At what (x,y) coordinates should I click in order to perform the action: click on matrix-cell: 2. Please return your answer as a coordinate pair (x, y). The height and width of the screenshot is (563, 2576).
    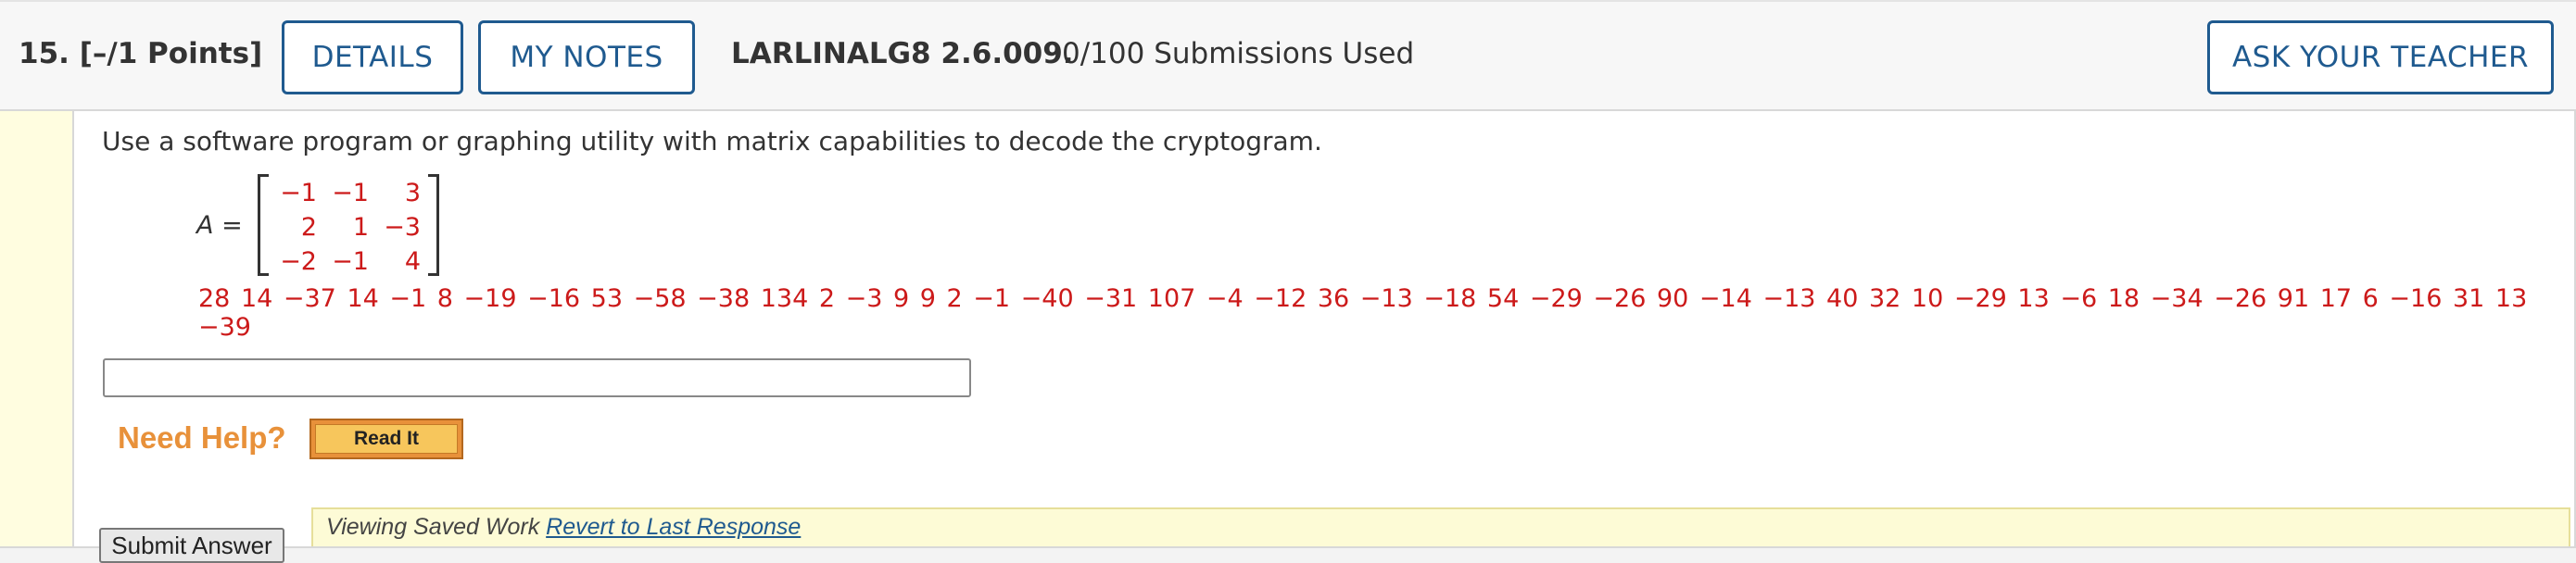
    Looking at the image, I should click on (308, 227).